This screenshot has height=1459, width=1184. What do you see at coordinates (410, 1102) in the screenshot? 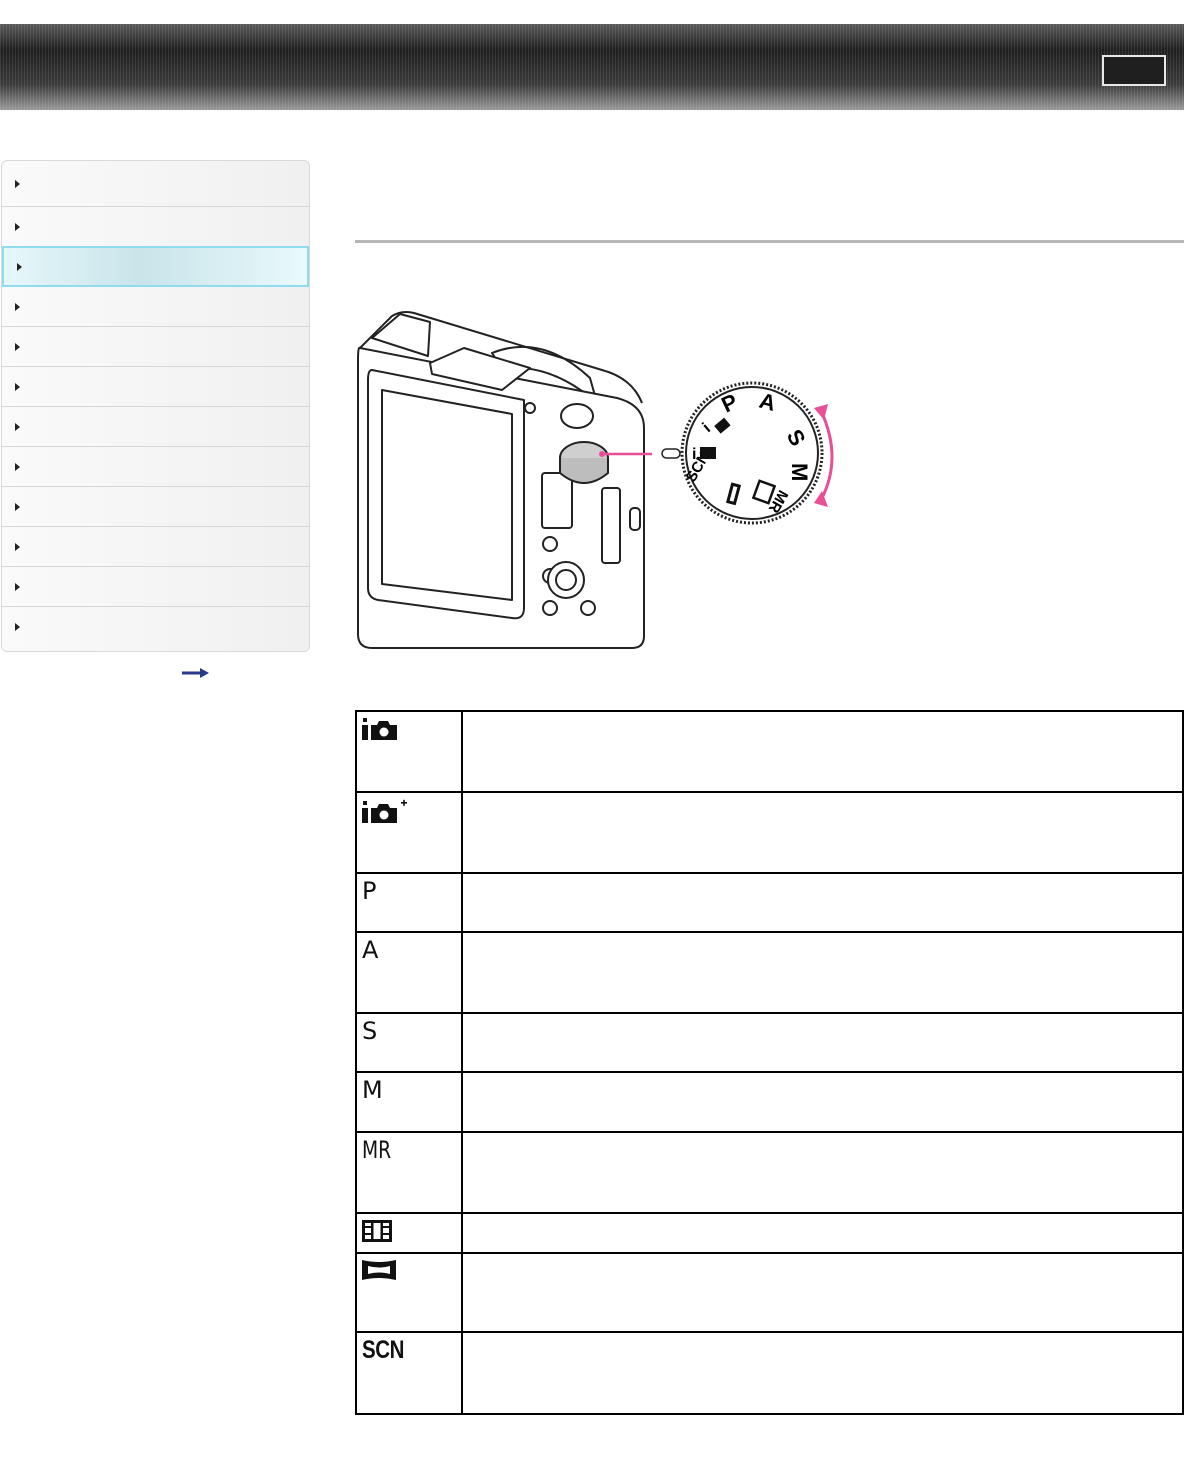
I see `mode-icon-cell: M` at bounding box center [410, 1102].